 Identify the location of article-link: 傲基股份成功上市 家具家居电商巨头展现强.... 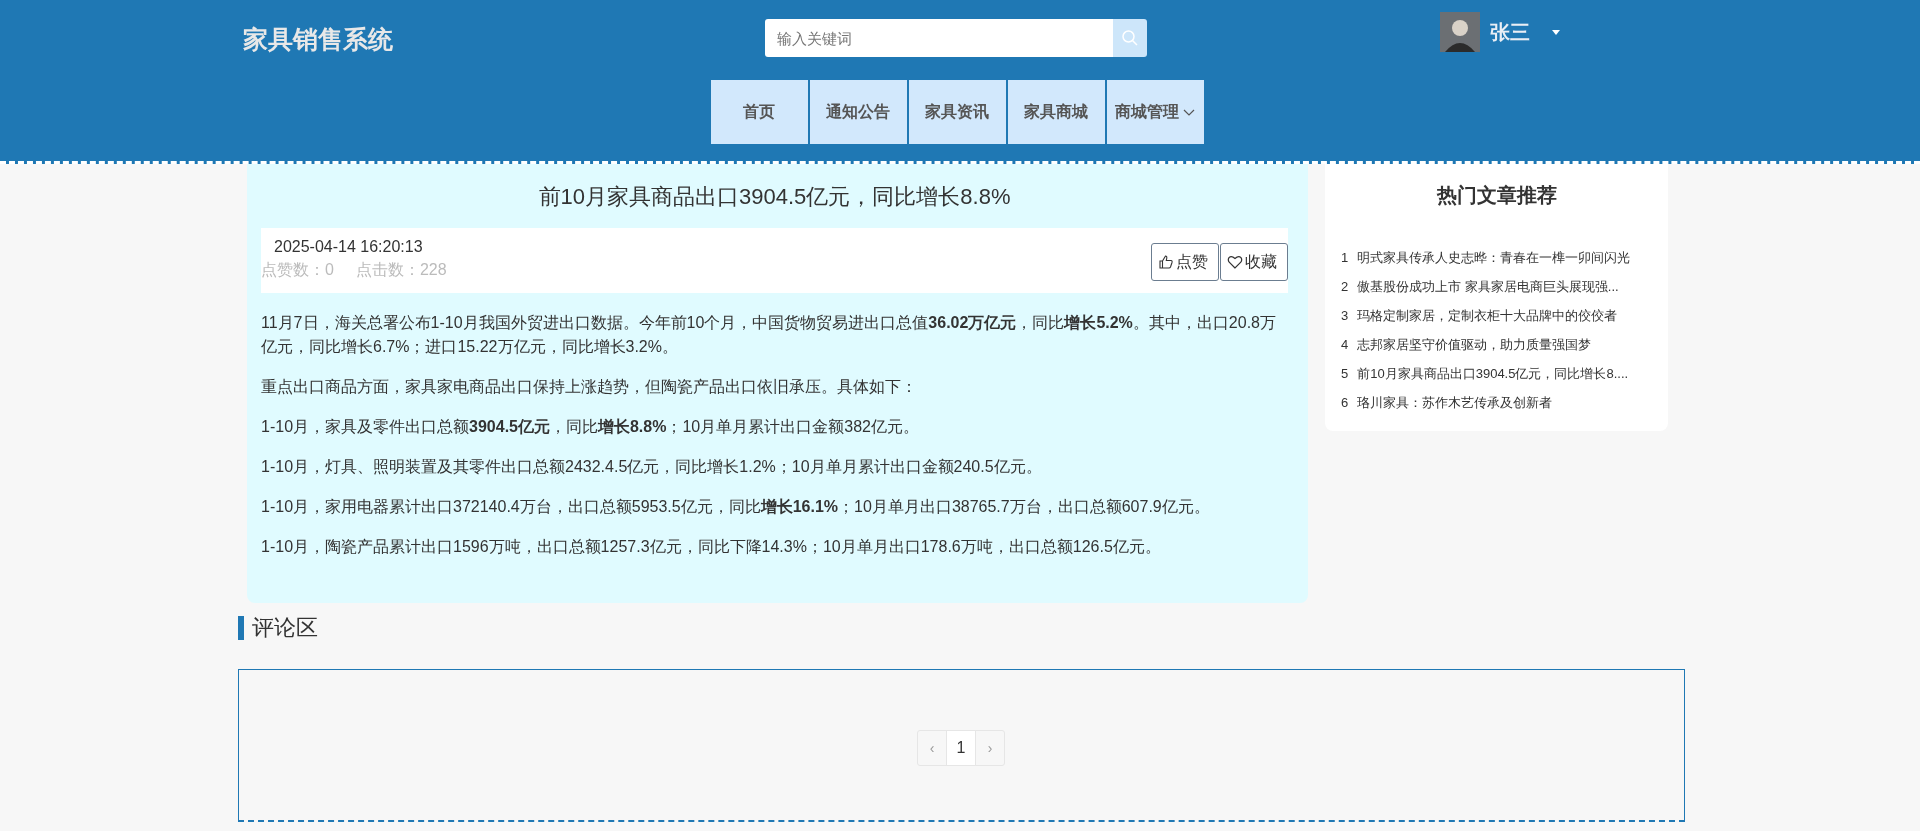
(1488, 286).